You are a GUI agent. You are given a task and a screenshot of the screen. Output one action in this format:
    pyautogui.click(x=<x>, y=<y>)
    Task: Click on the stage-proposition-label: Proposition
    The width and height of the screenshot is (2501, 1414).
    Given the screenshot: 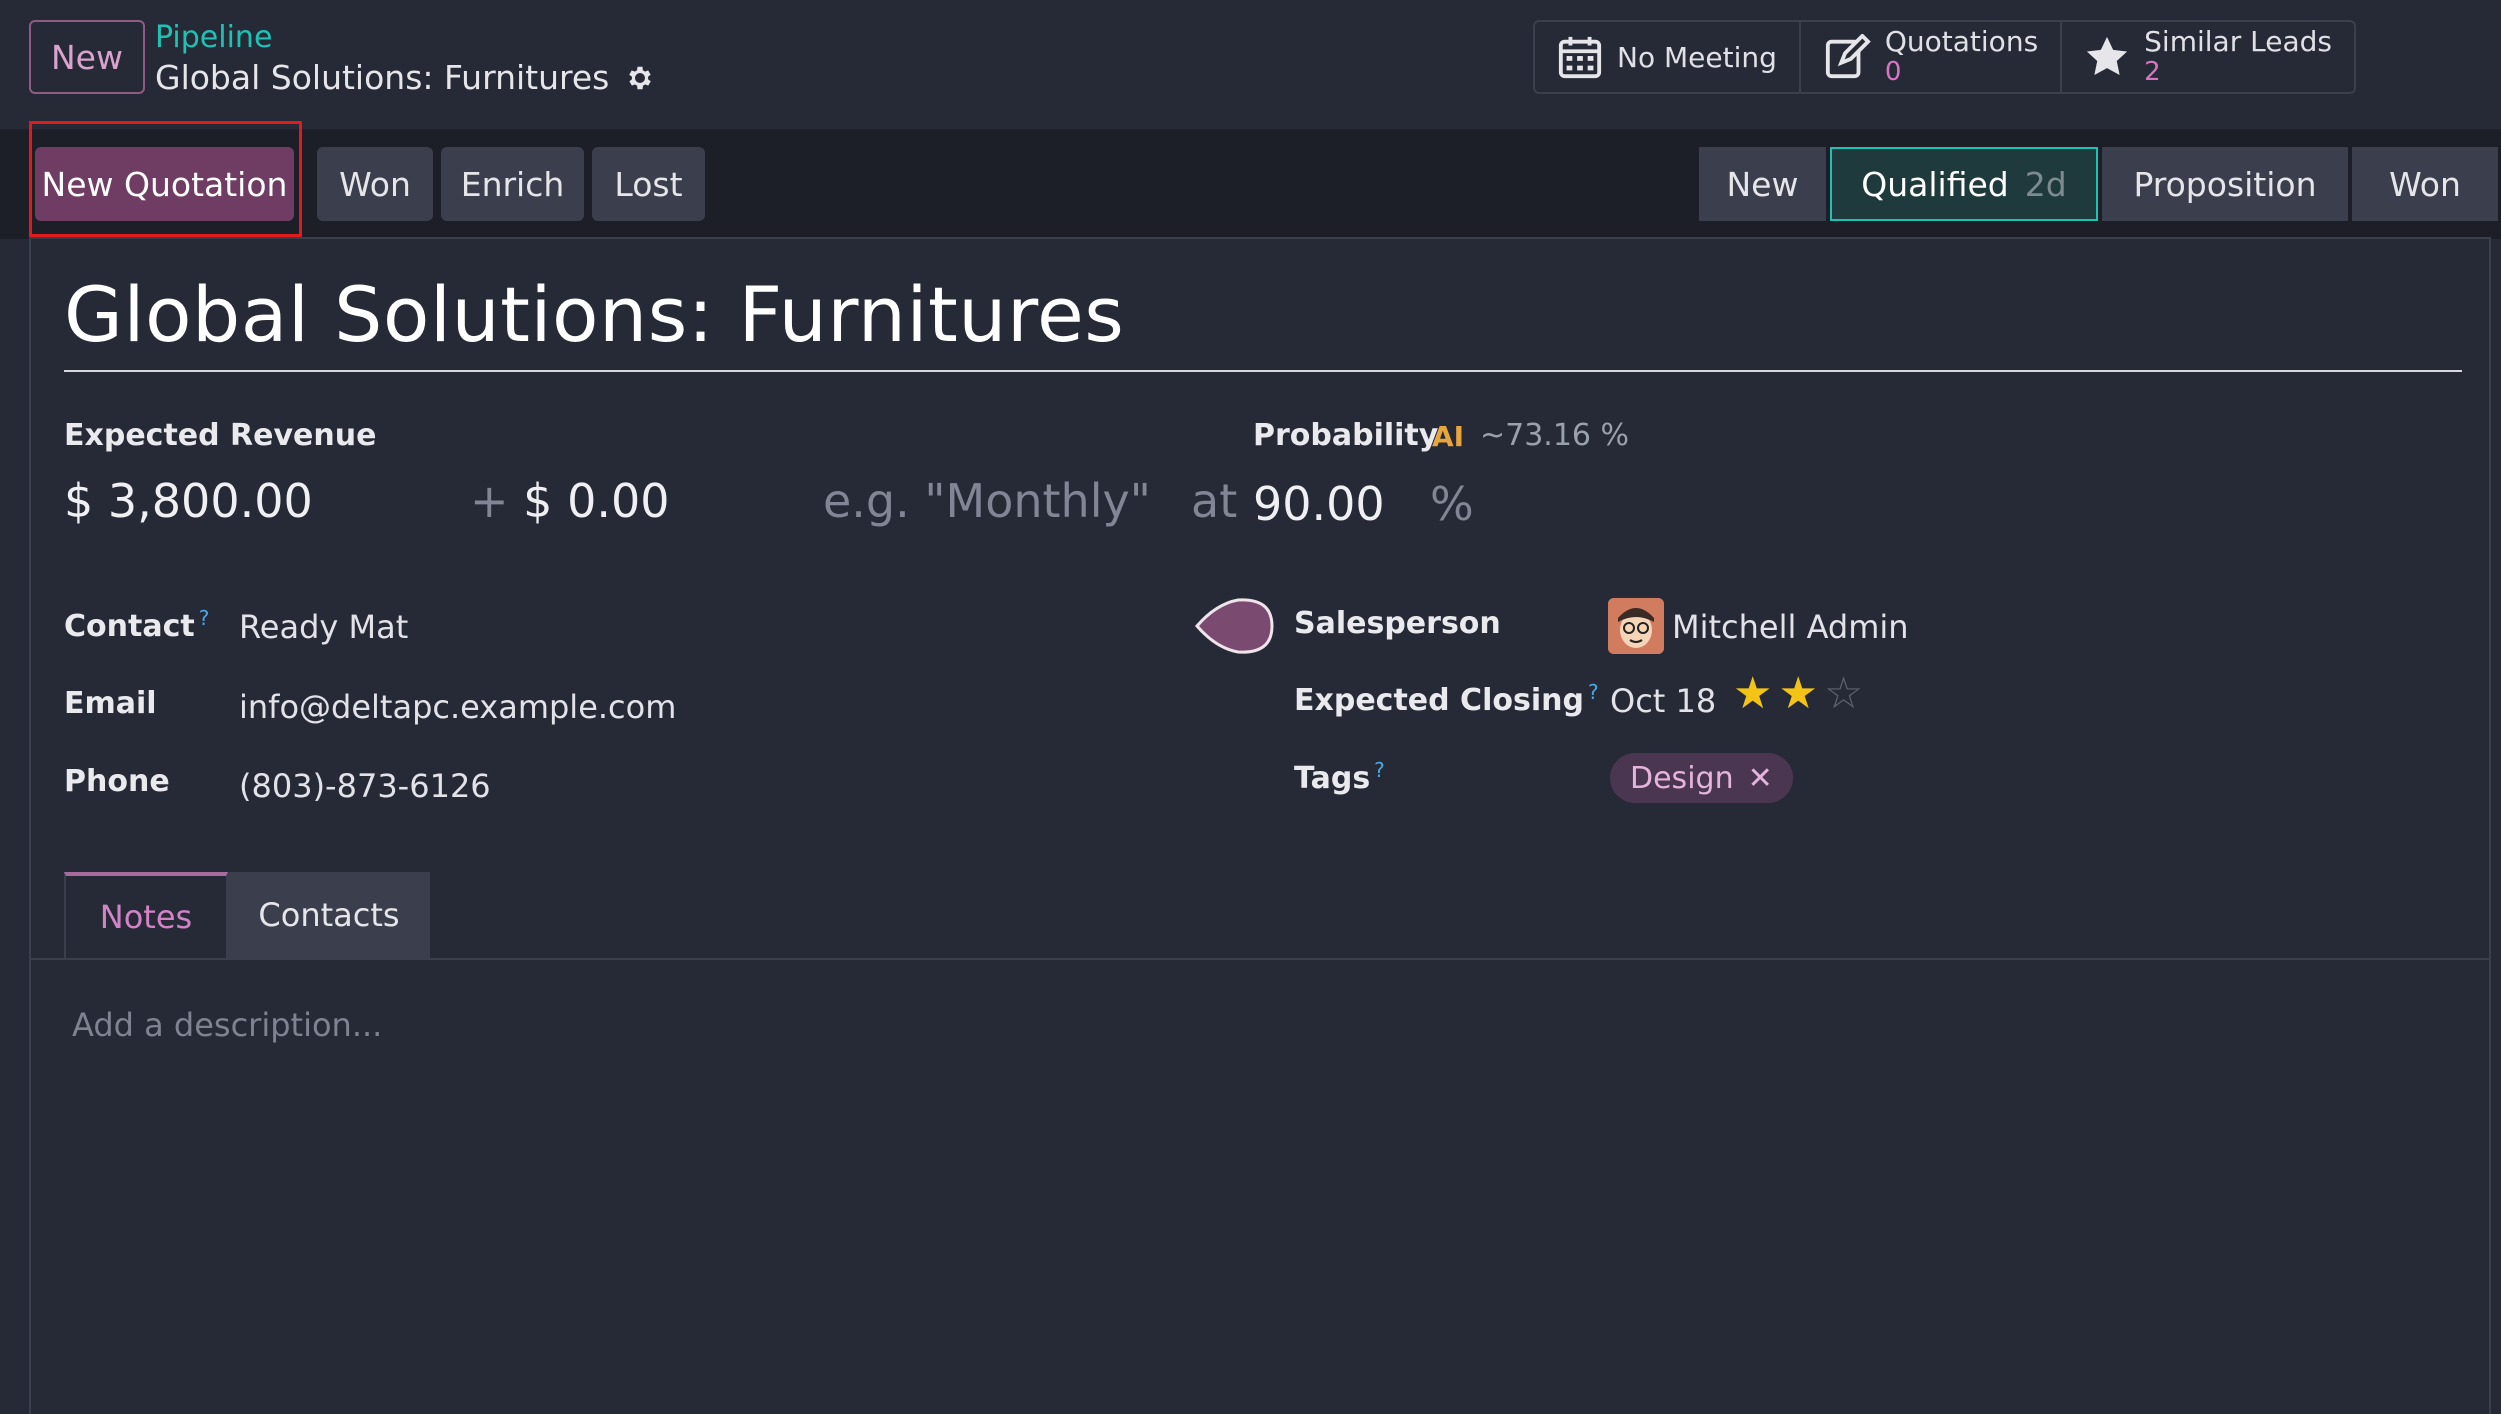 What is the action you would take?
    pyautogui.click(x=2225, y=184)
    